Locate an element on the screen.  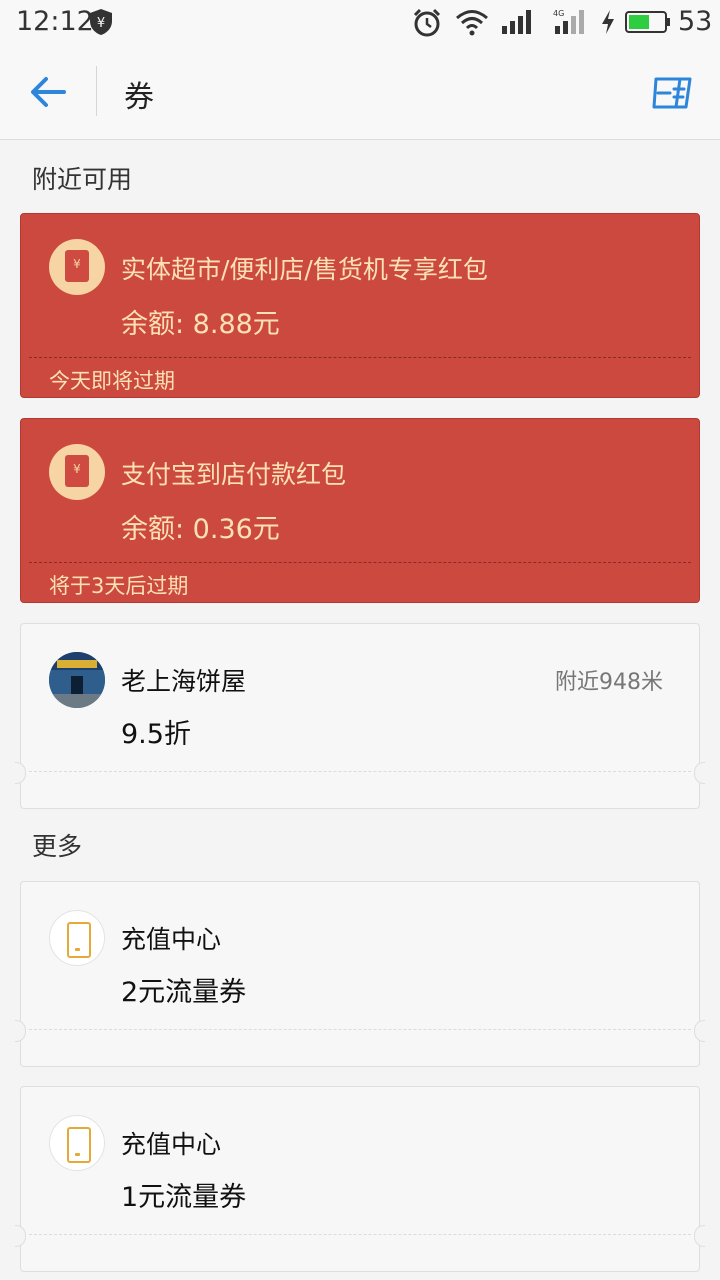
svg-text: 4G is located at coordinates (558, 13).